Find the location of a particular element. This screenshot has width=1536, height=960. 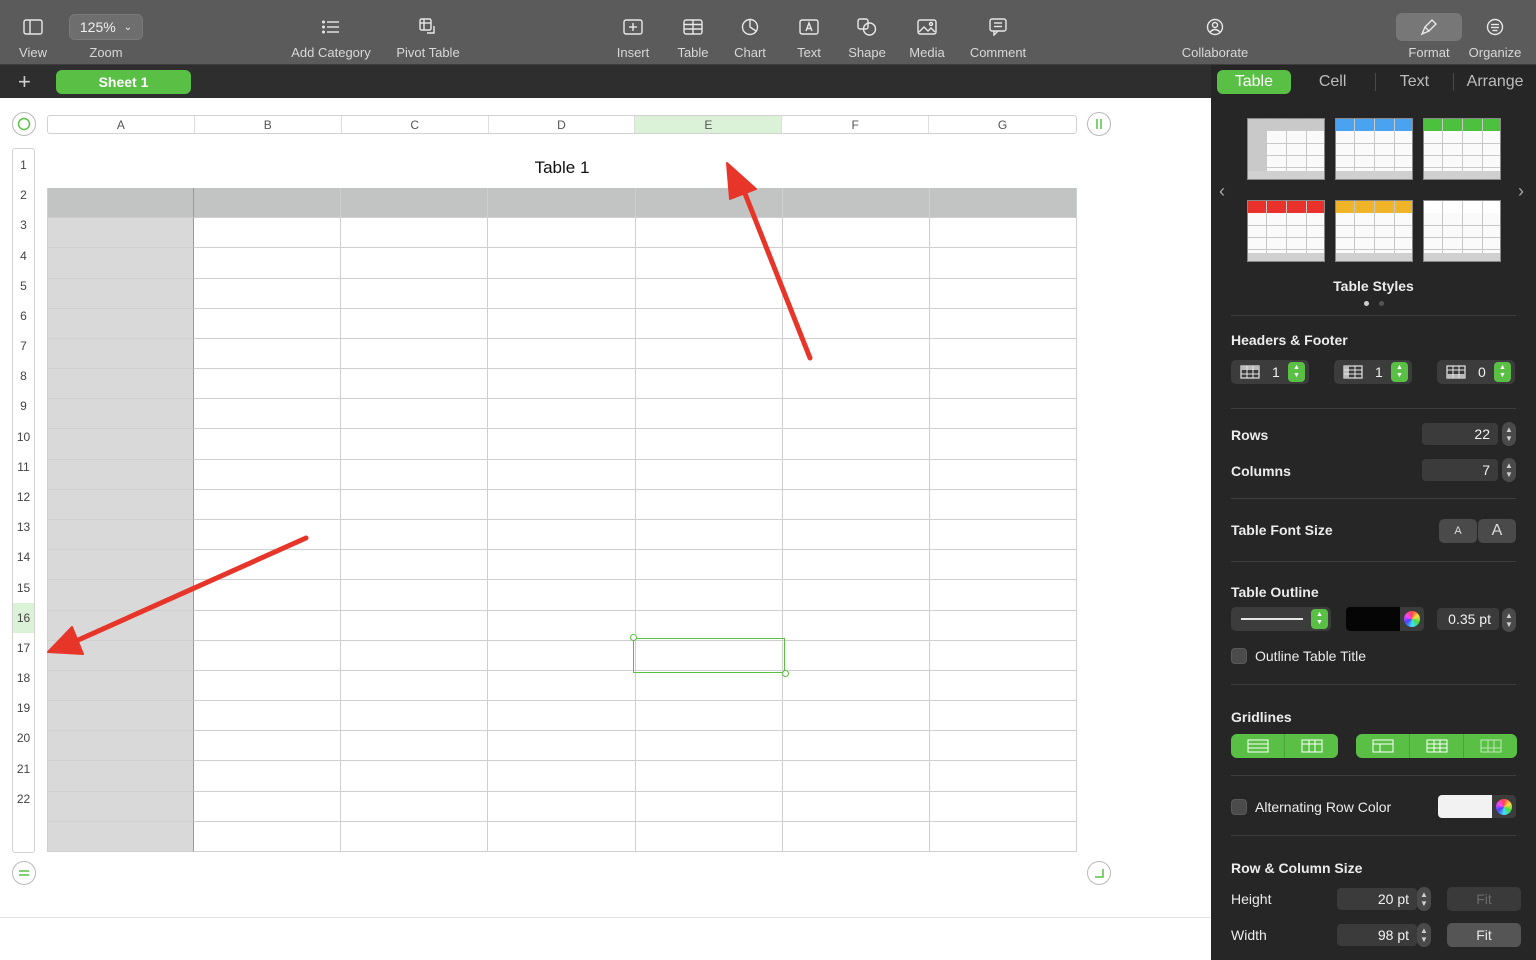

footer-gridlines-icon is located at coordinates (1490, 746).